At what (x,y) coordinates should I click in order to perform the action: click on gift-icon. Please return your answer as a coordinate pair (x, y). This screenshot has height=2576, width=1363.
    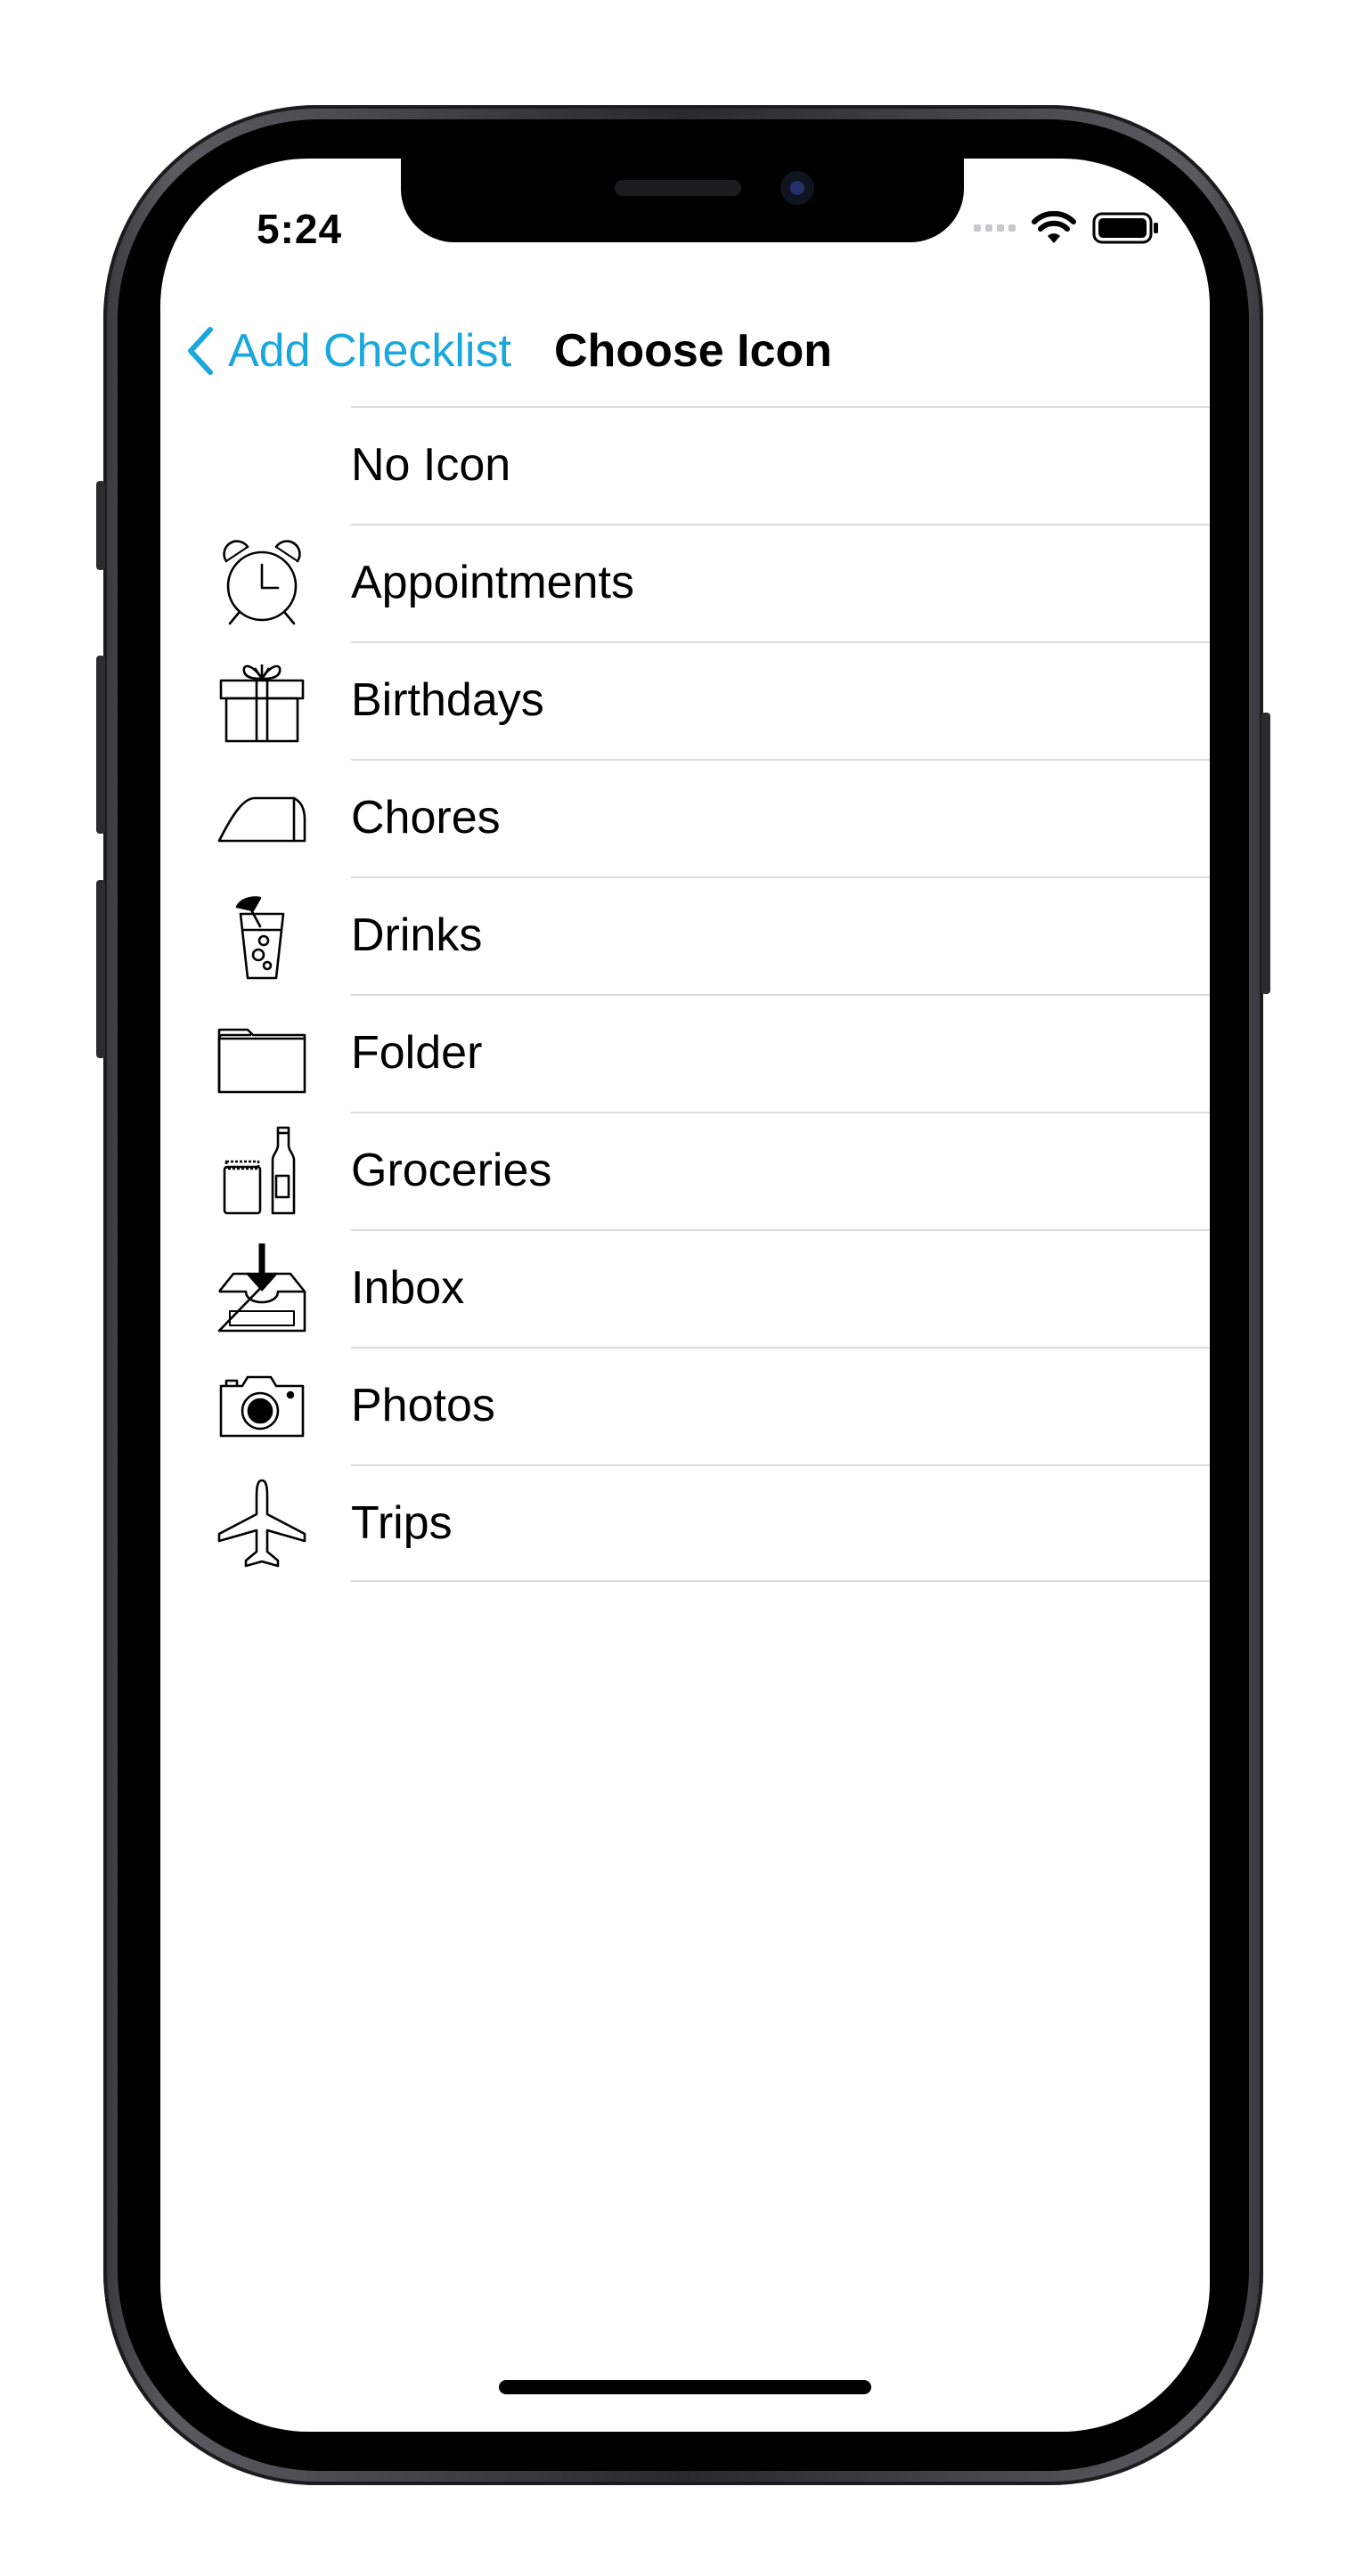
    Looking at the image, I should click on (261, 700).